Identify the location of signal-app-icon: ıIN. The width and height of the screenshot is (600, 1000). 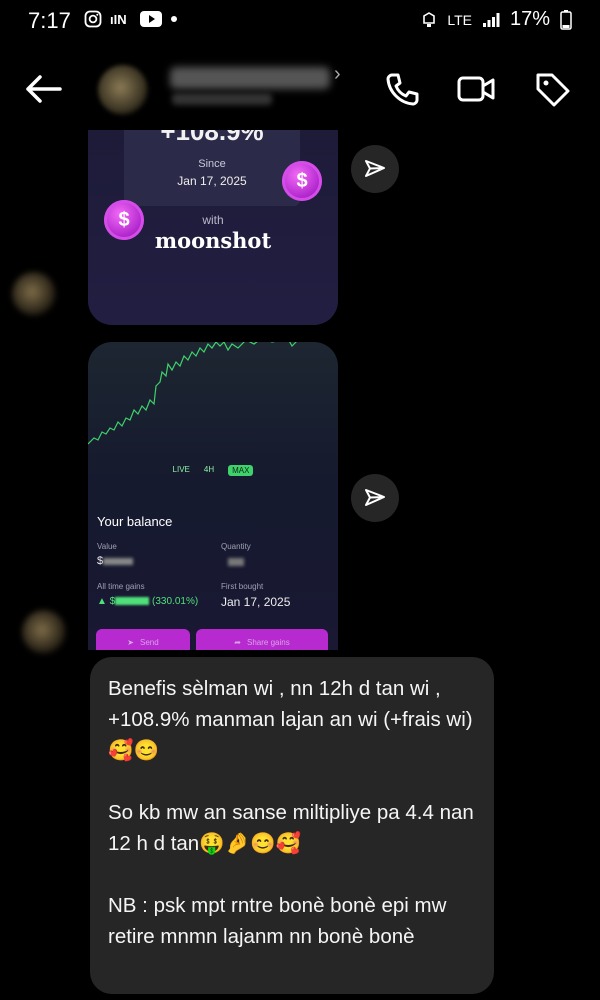
(118, 19).